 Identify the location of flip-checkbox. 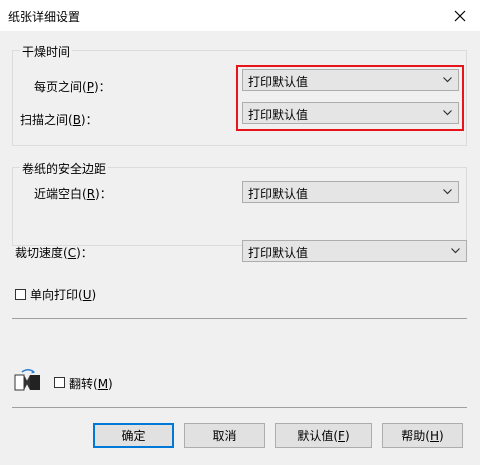
(59, 382).